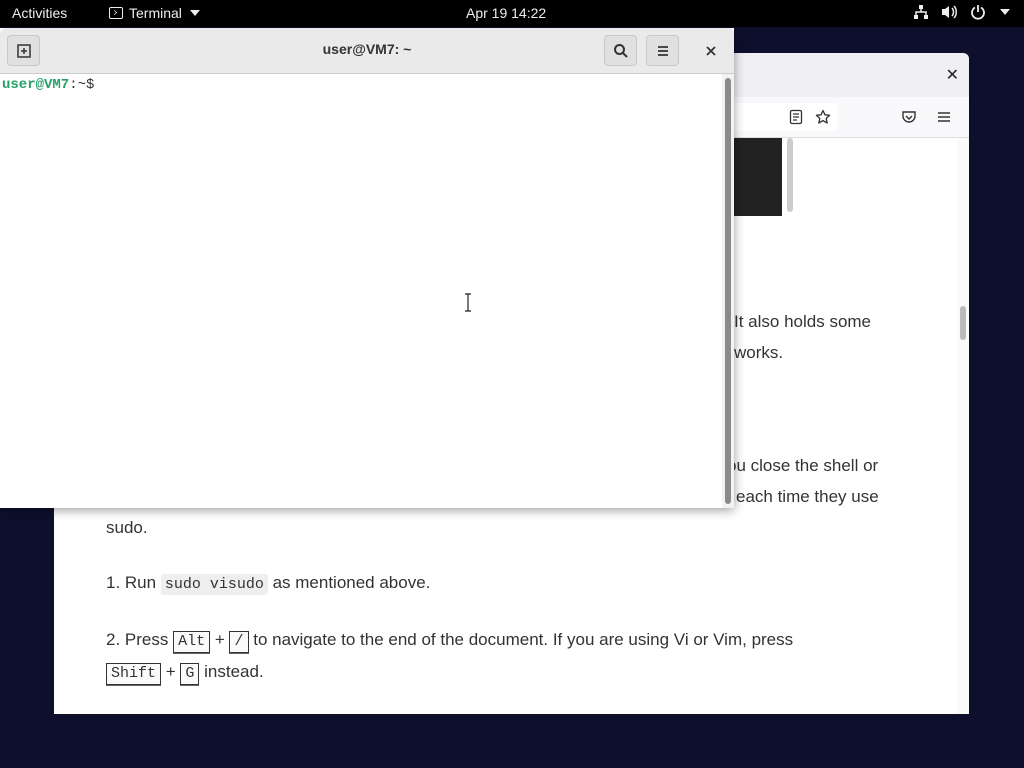 The width and height of the screenshot is (1024, 768). I want to click on paragraph-fragment: It also holds some, so click(803, 321).